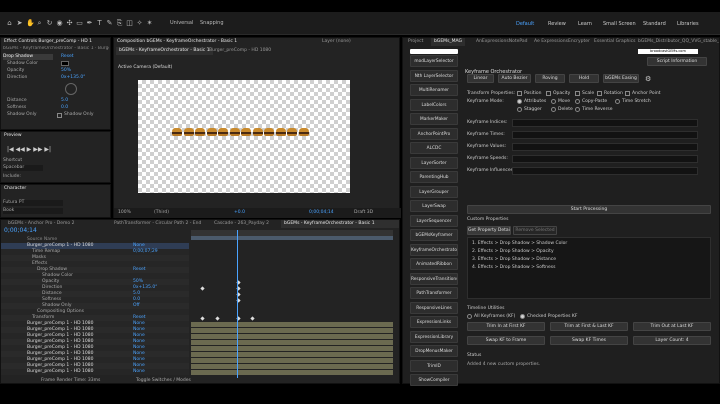 Image resolution: width=720 pixels, height=404 pixels. What do you see at coordinates (434, 365) in the screenshot?
I see `tool-button: TrimID` at bounding box center [434, 365].